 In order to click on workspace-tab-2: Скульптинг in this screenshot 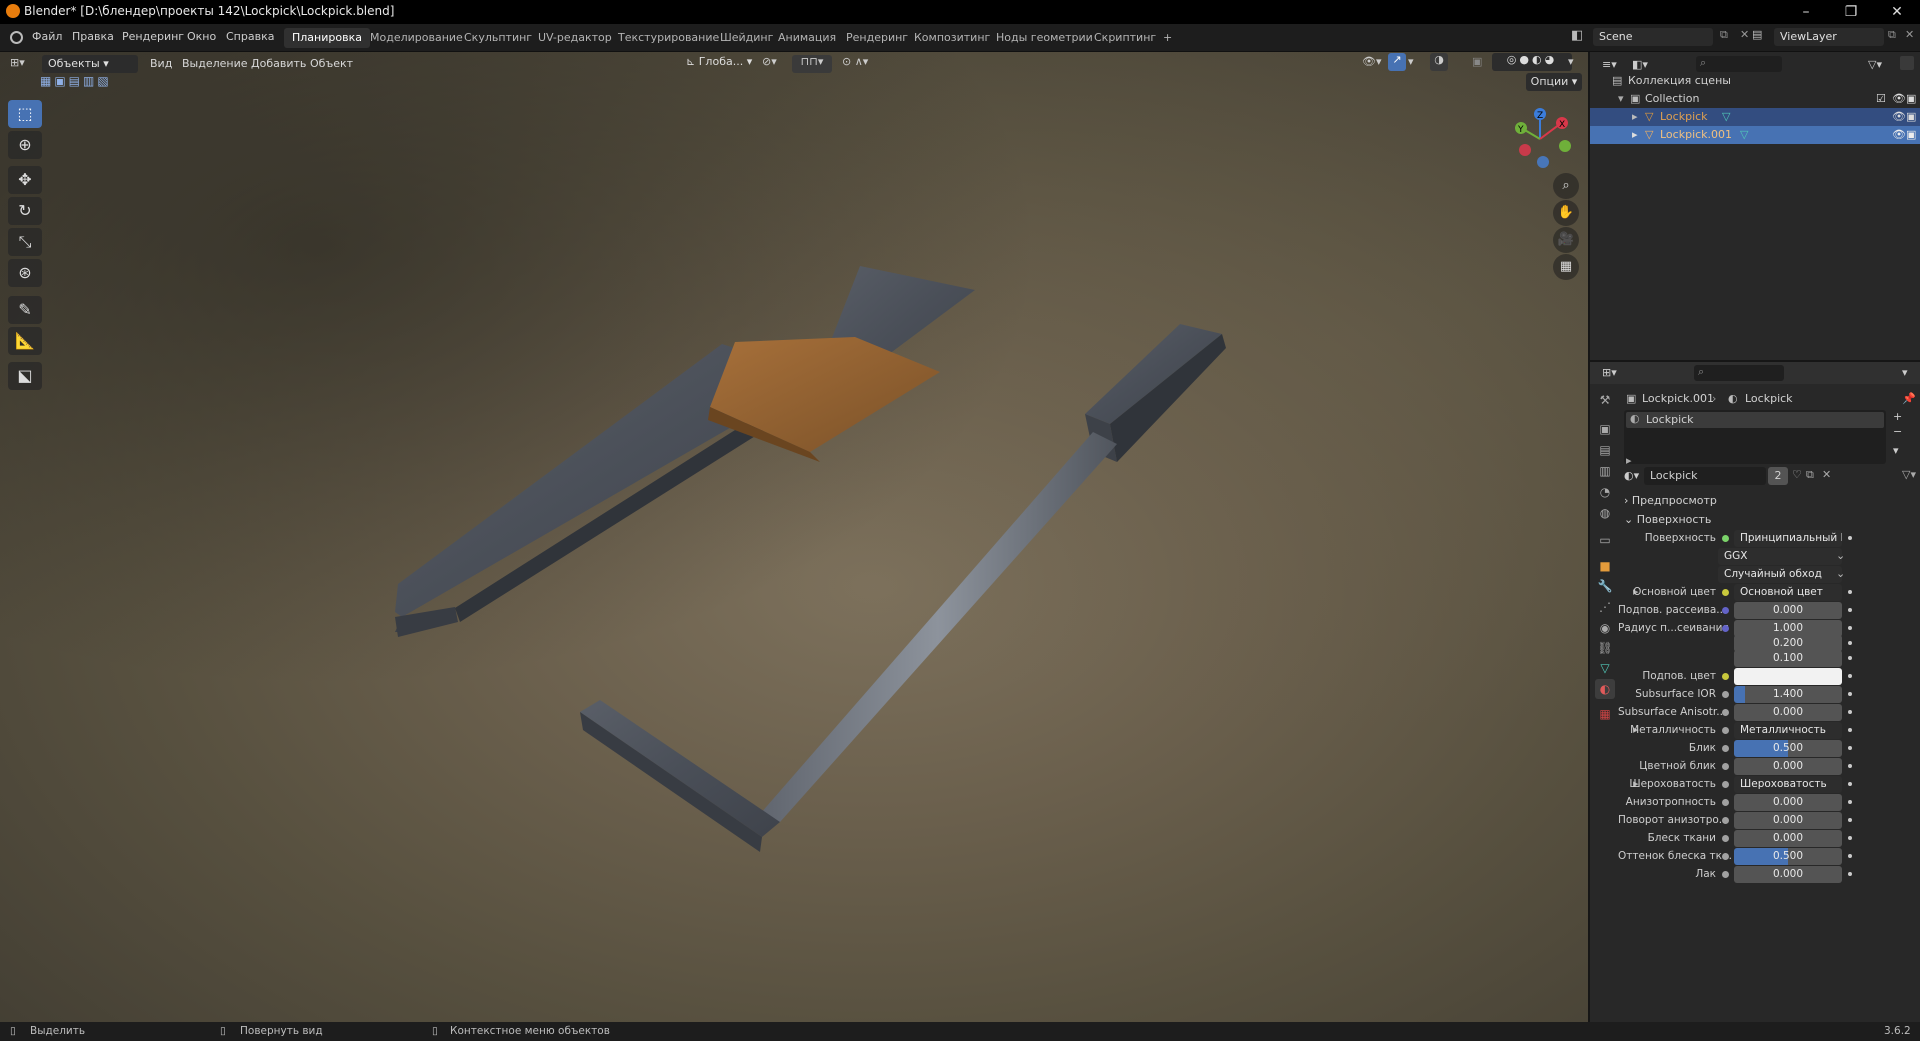, I will do `click(498, 38)`.